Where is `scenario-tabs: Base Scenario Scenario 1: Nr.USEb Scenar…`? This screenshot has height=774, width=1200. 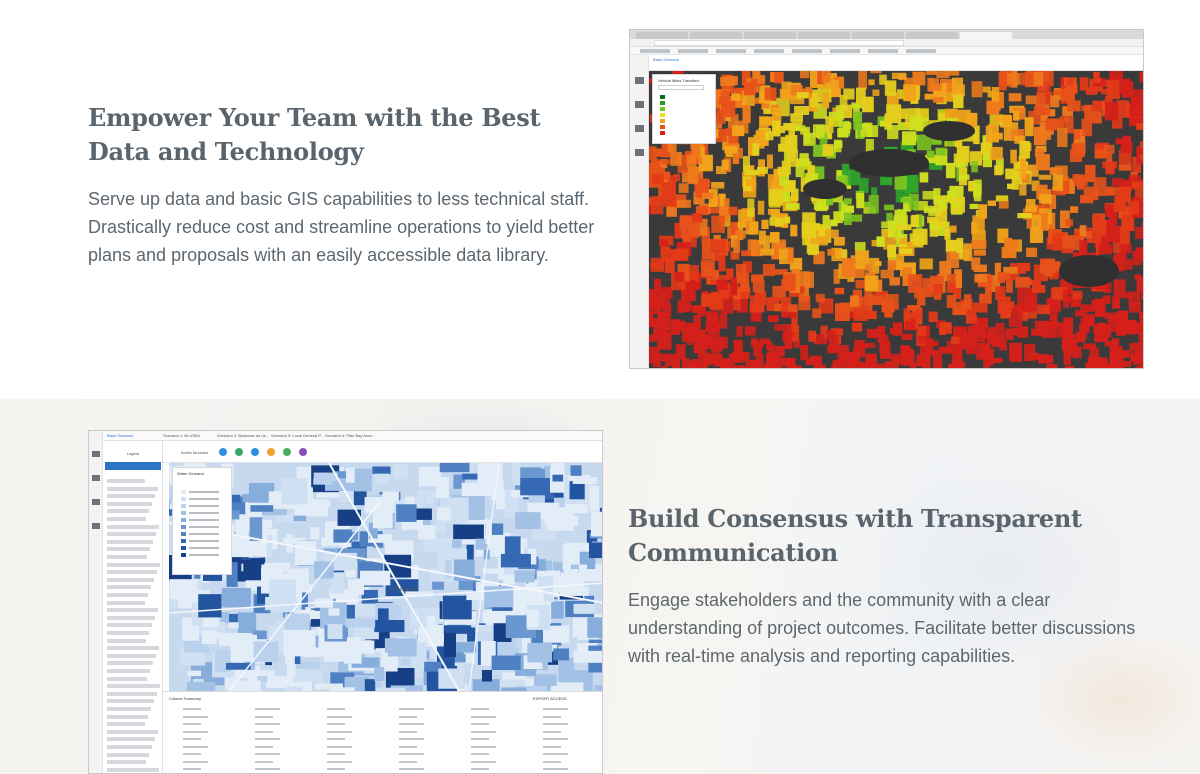 scenario-tabs: Base Scenario Scenario 1: Nr.USEb Scenar… is located at coordinates (352, 436).